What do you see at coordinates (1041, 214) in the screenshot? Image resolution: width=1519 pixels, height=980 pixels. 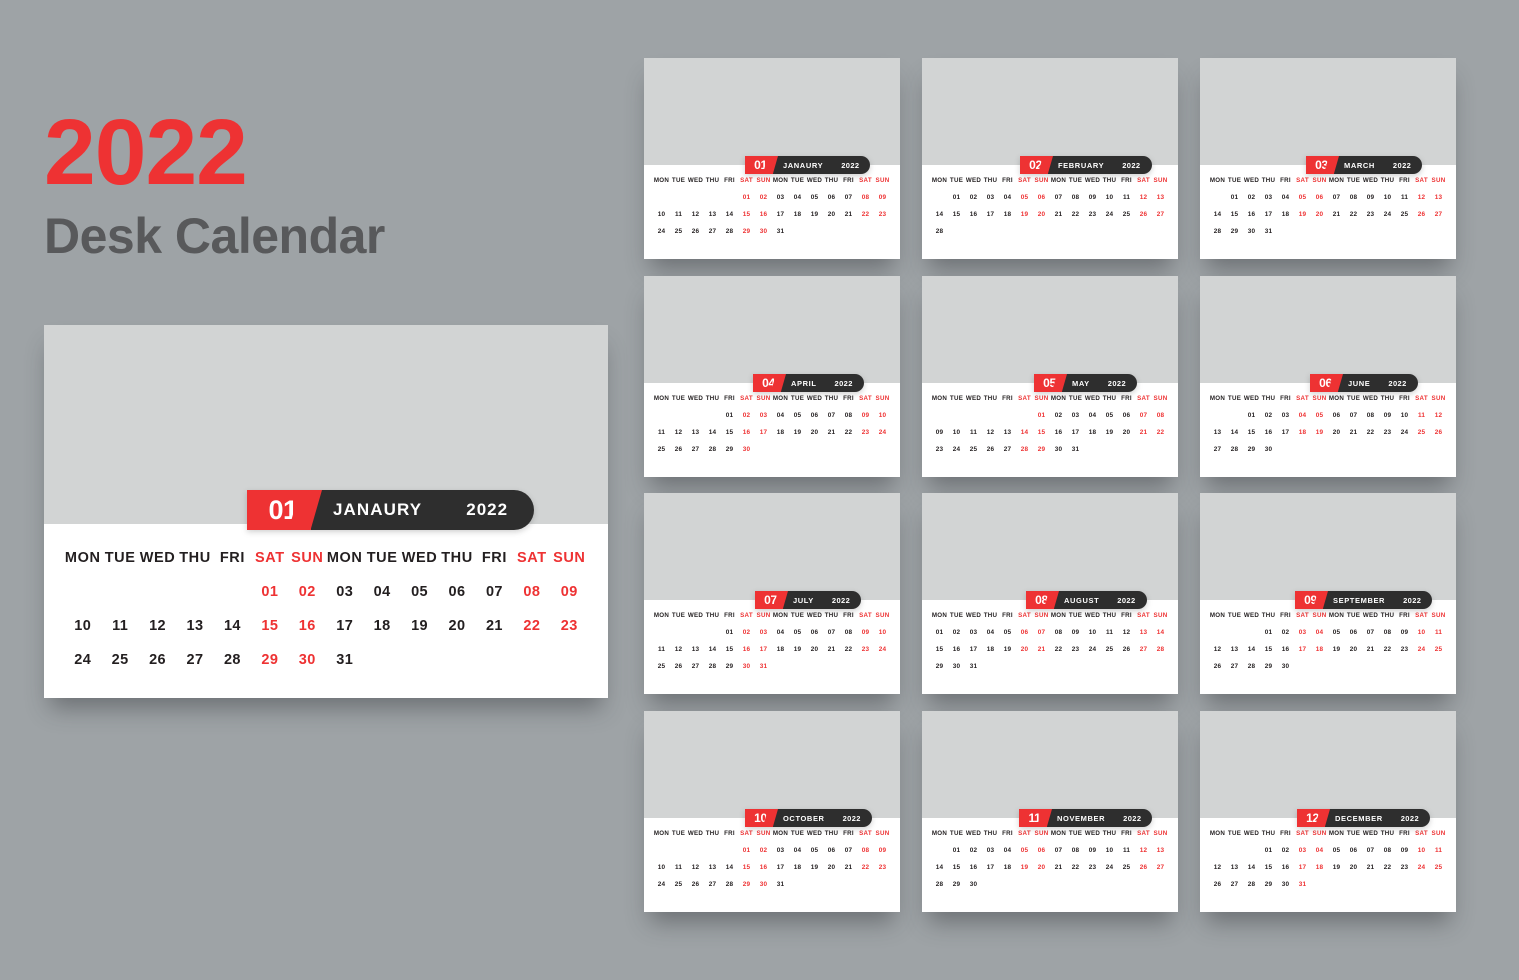 I see `day-cell: 20` at bounding box center [1041, 214].